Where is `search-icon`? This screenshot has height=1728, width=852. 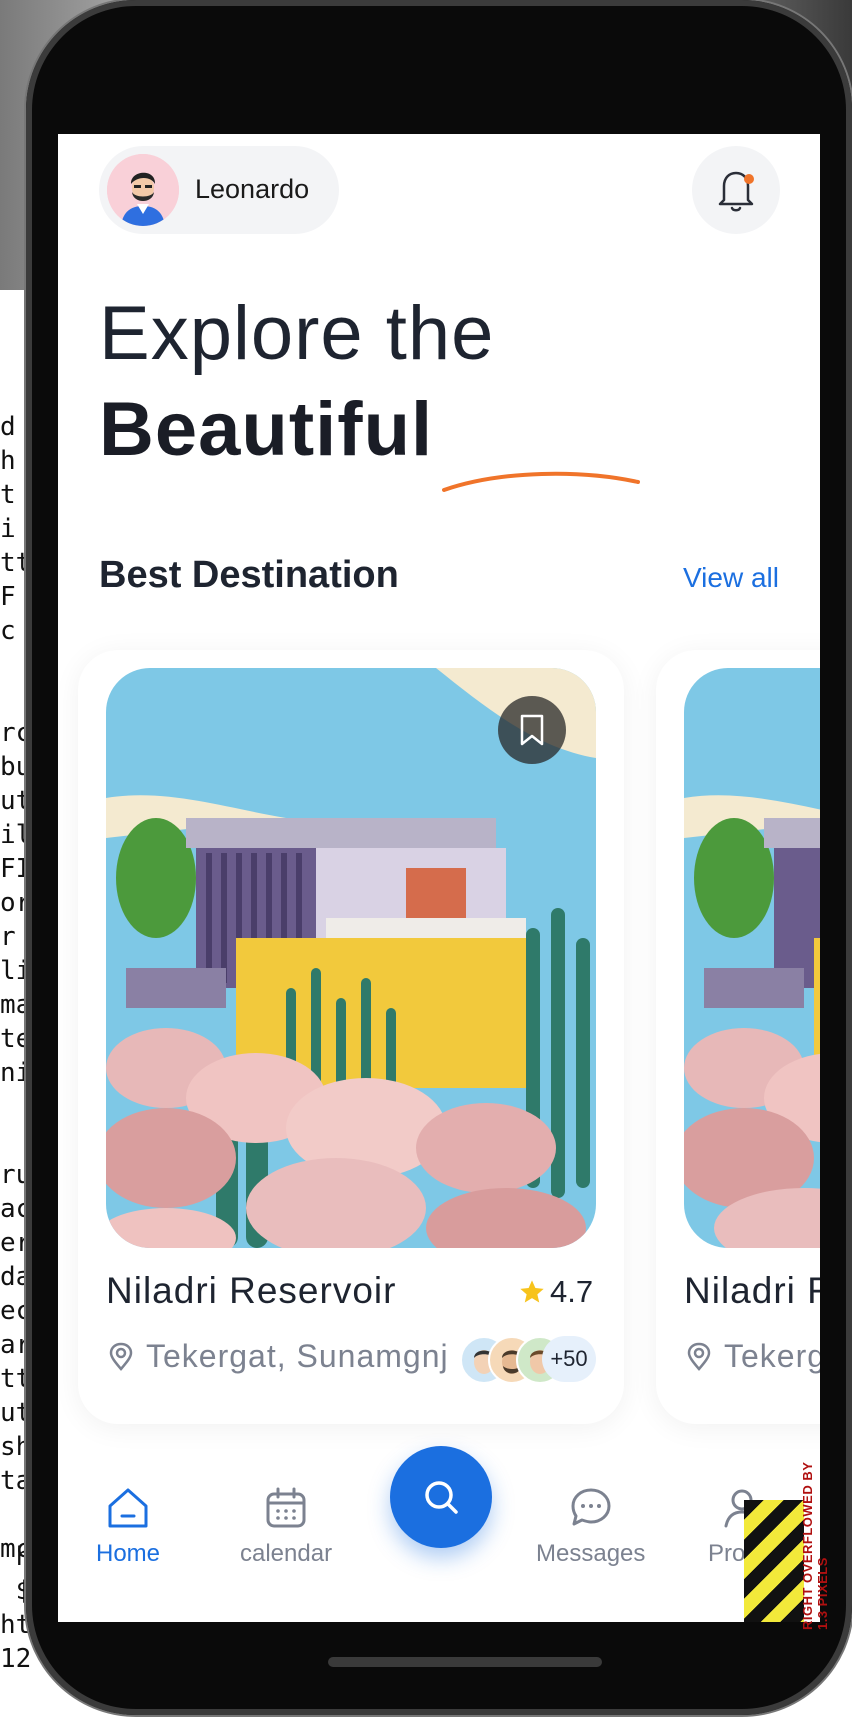 search-icon is located at coordinates (441, 1497).